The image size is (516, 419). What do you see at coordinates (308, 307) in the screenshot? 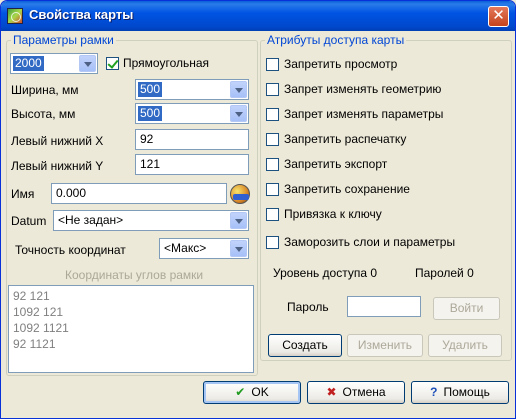
I see `password-label: Пароль` at bounding box center [308, 307].